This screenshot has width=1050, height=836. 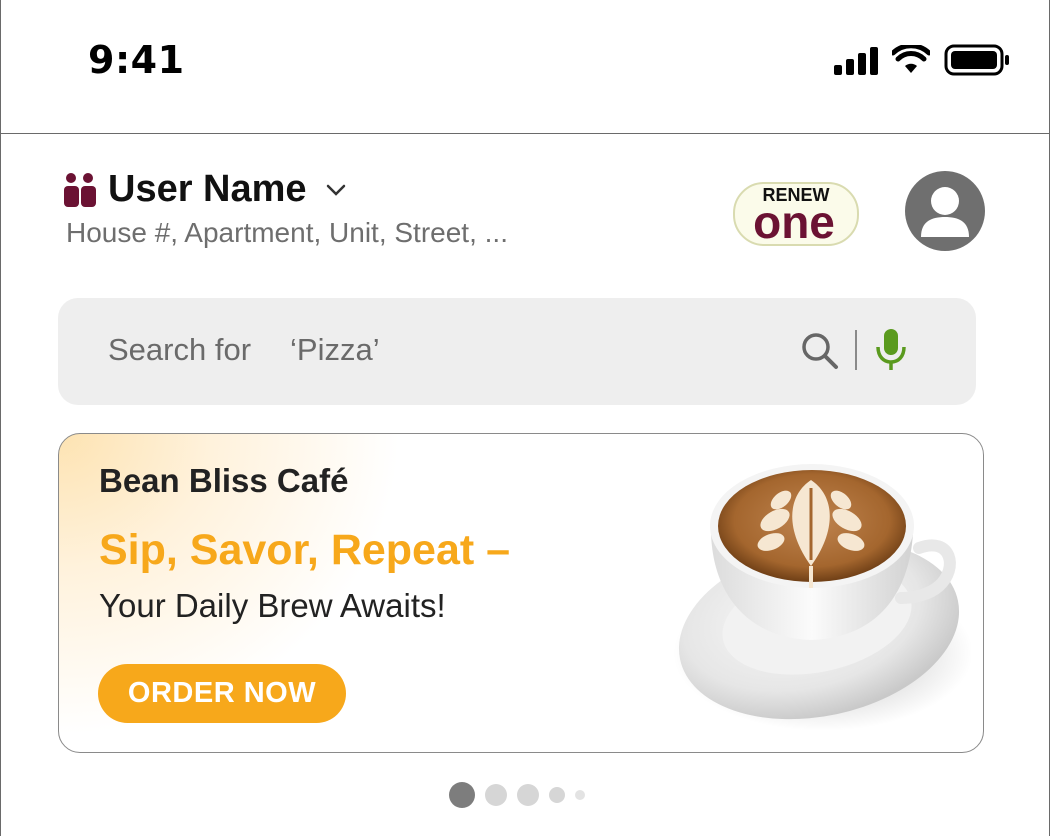 I want to click on wifi-icon, so click(x=911, y=59).